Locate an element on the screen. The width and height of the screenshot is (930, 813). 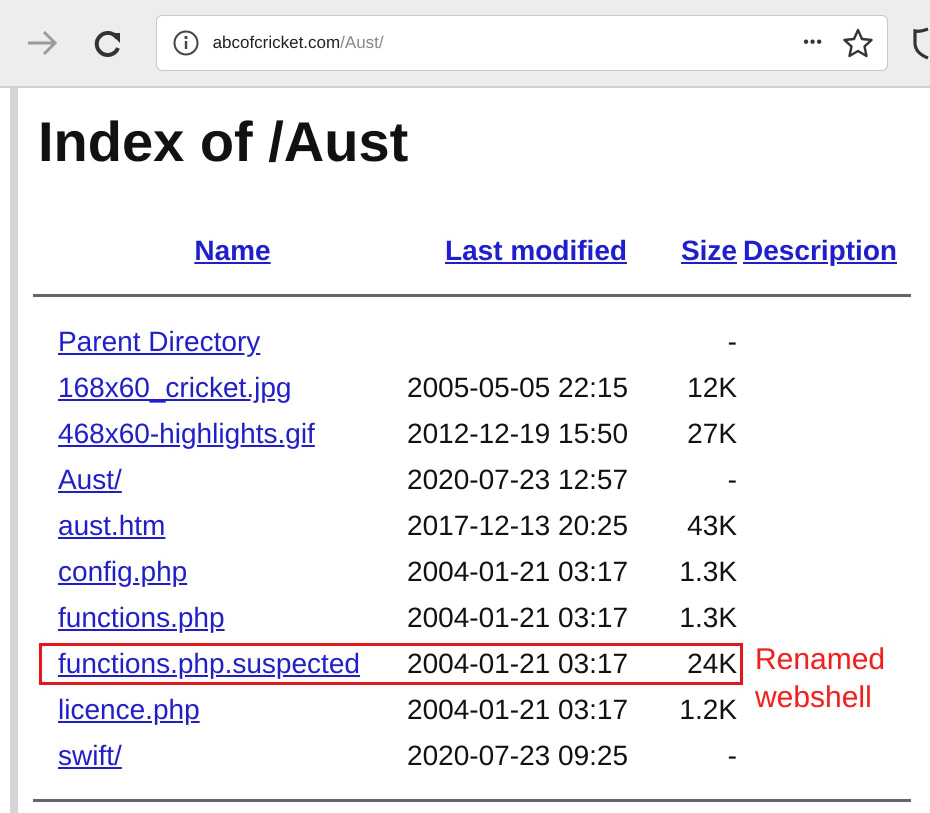
shield-icon is located at coordinates (921, 43).